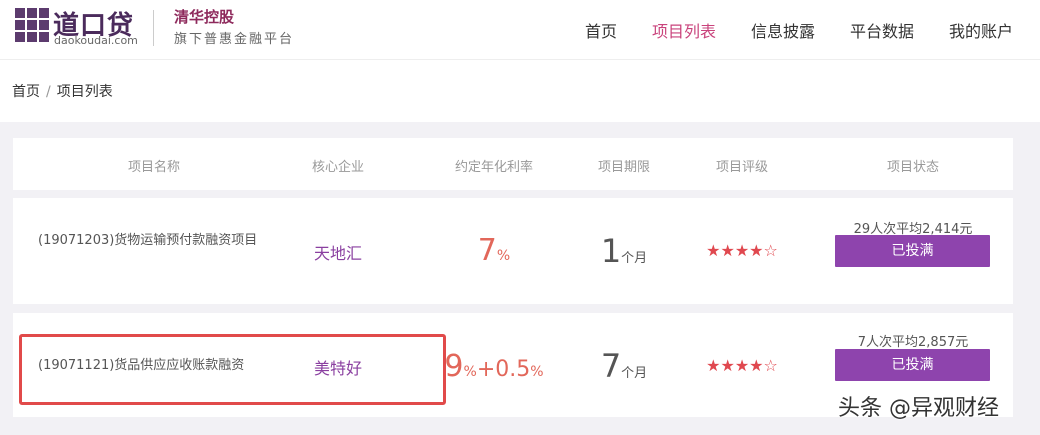  I want to click on header-annual-rate: 约定年化利率, so click(494, 167).